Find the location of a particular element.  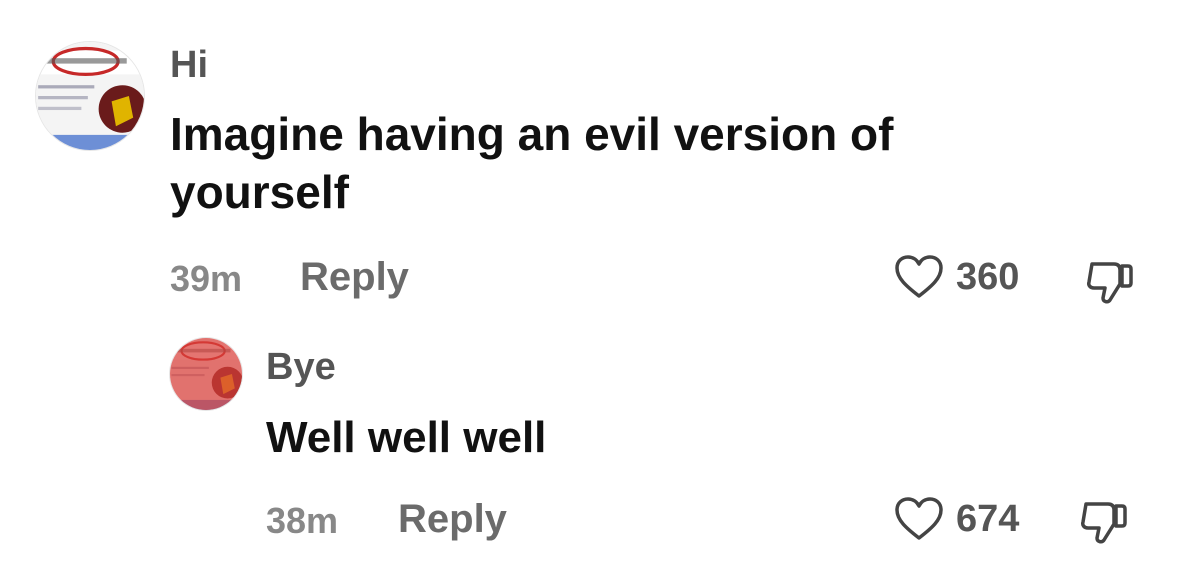

username: Hi is located at coordinates (189, 65).